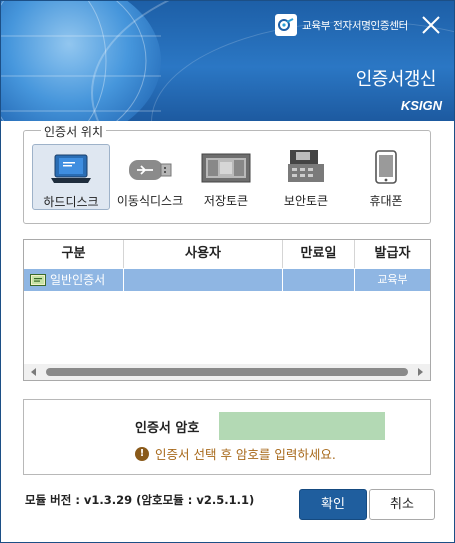 Image resolution: width=455 pixels, height=543 pixels. Describe the element at coordinates (392, 279) in the screenshot. I see `row-cell-issuer: 교육부` at that location.